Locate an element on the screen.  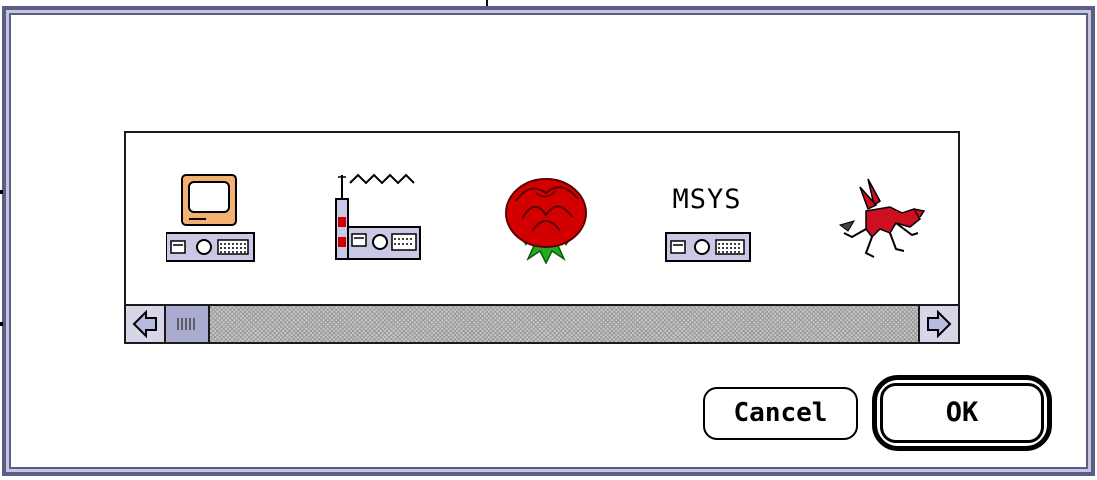
computer-network-icon is located at coordinates (210, 218).